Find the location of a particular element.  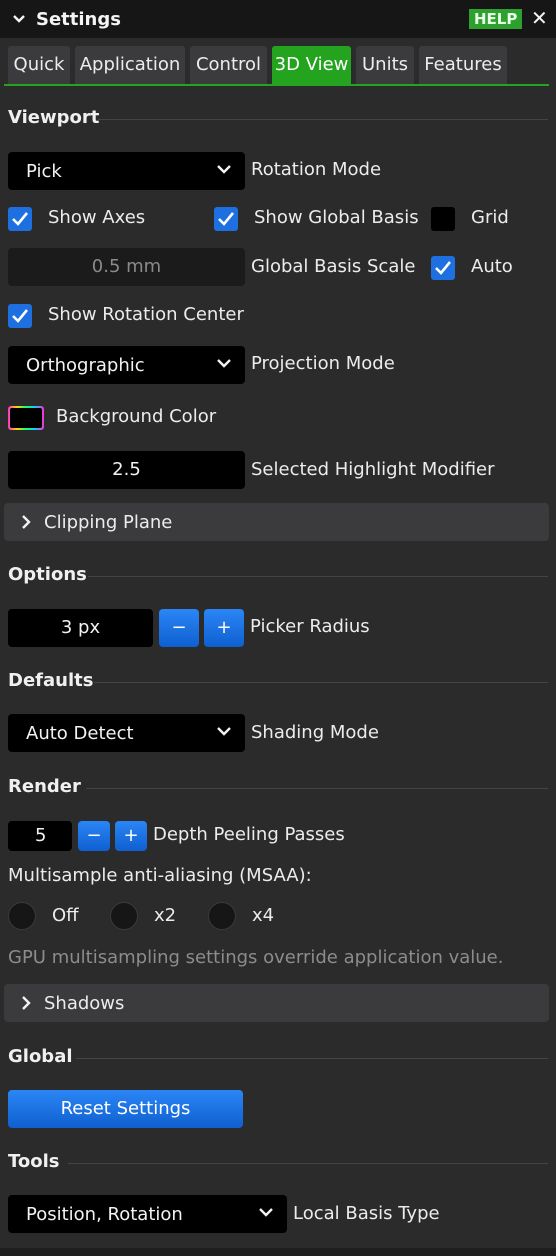

local-basis-type-value: Position, Rotation is located at coordinates (104, 1214).